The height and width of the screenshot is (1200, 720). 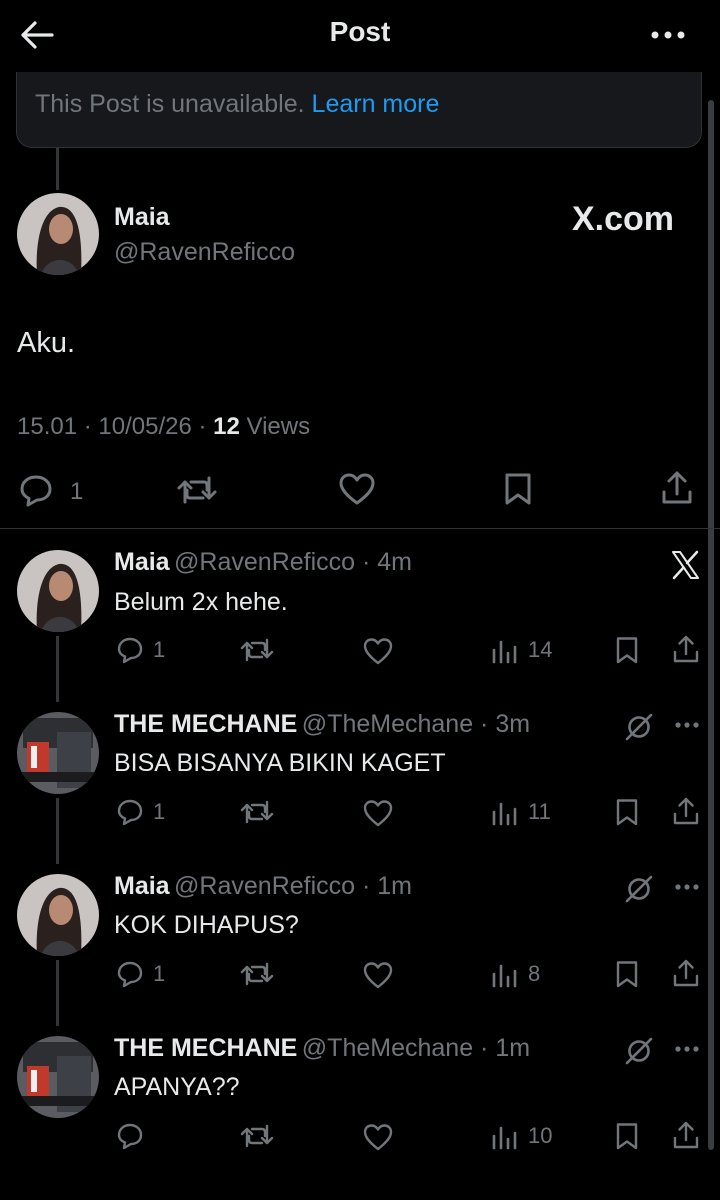 What do you see at coordinates (278, 426) in the screenshot?
I see `views-label: Views` at bounding box center [278, 426].